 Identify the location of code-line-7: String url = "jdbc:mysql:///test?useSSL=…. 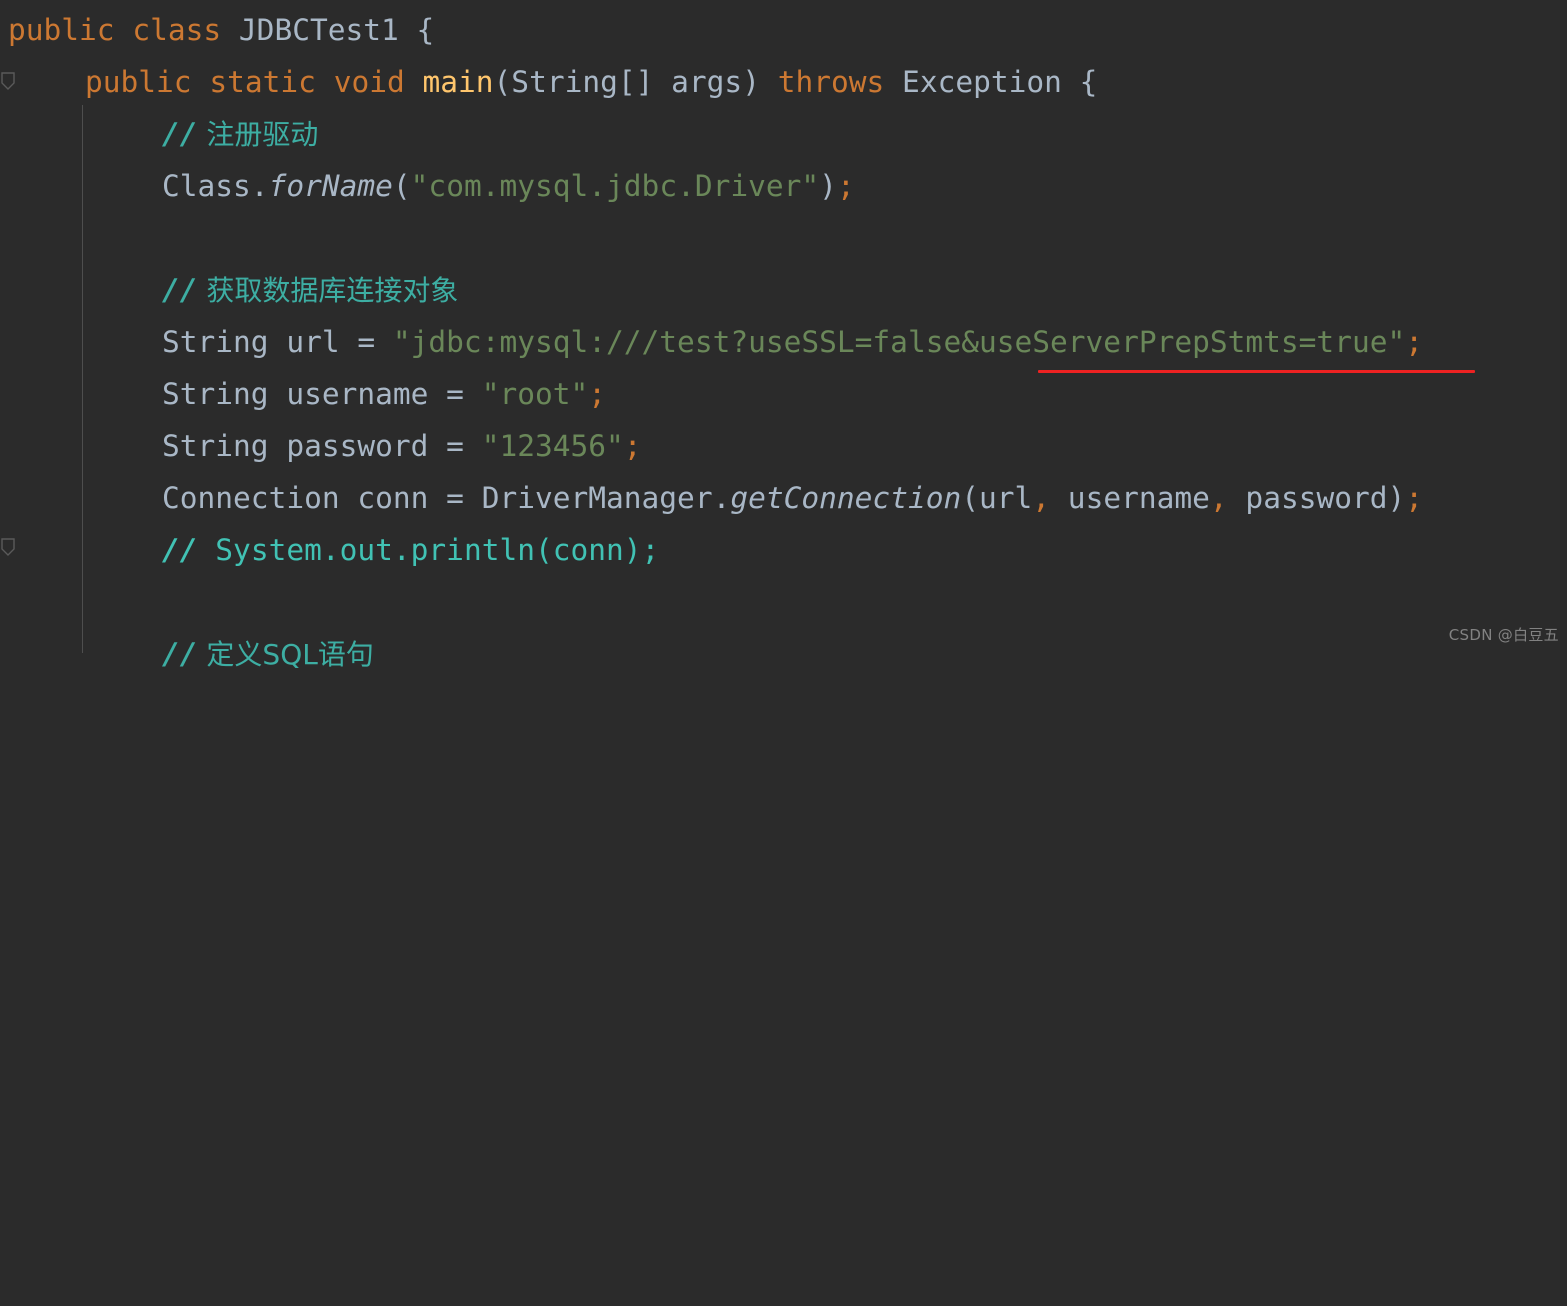
(792, 342).